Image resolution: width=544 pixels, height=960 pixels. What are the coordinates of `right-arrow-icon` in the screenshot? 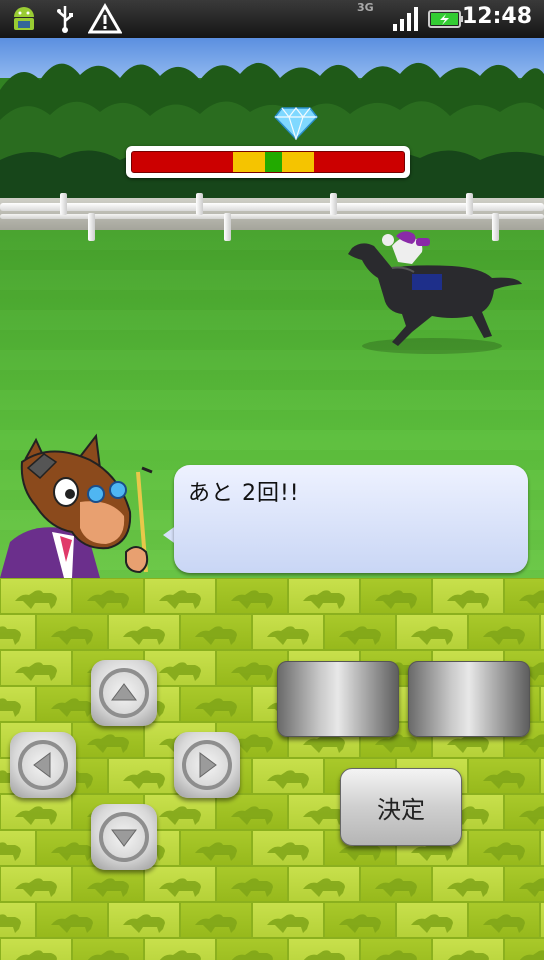 It's located at (208, 765).